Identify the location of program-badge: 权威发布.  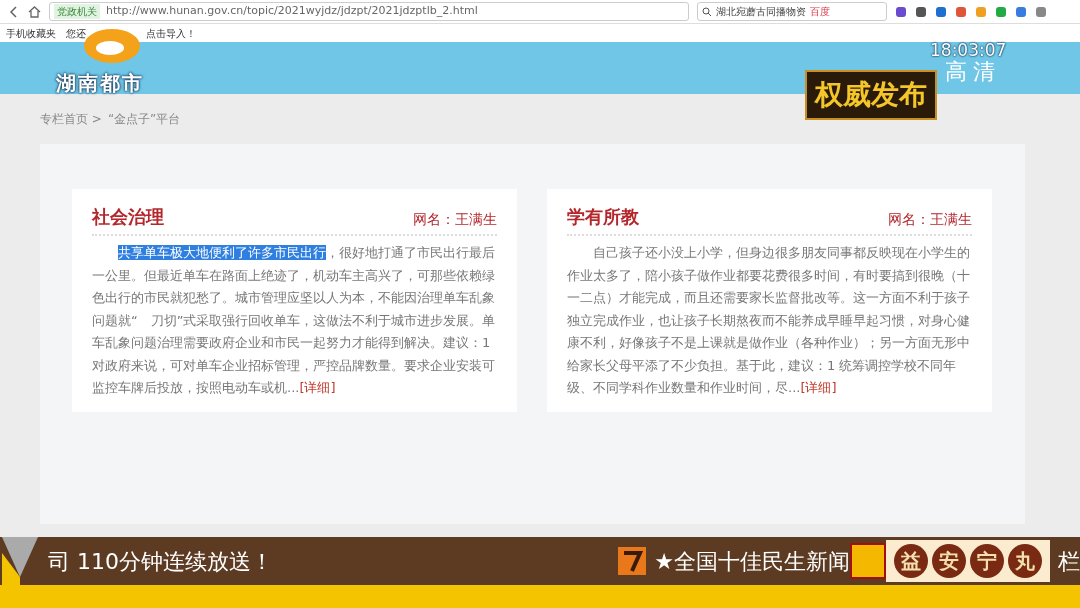
(871, 95).